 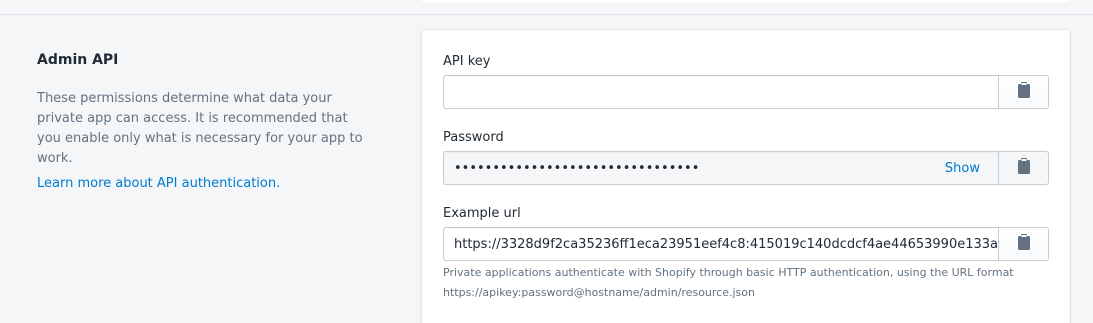 I want to click on api-key-copy-button, so click(x=1023, y=92).